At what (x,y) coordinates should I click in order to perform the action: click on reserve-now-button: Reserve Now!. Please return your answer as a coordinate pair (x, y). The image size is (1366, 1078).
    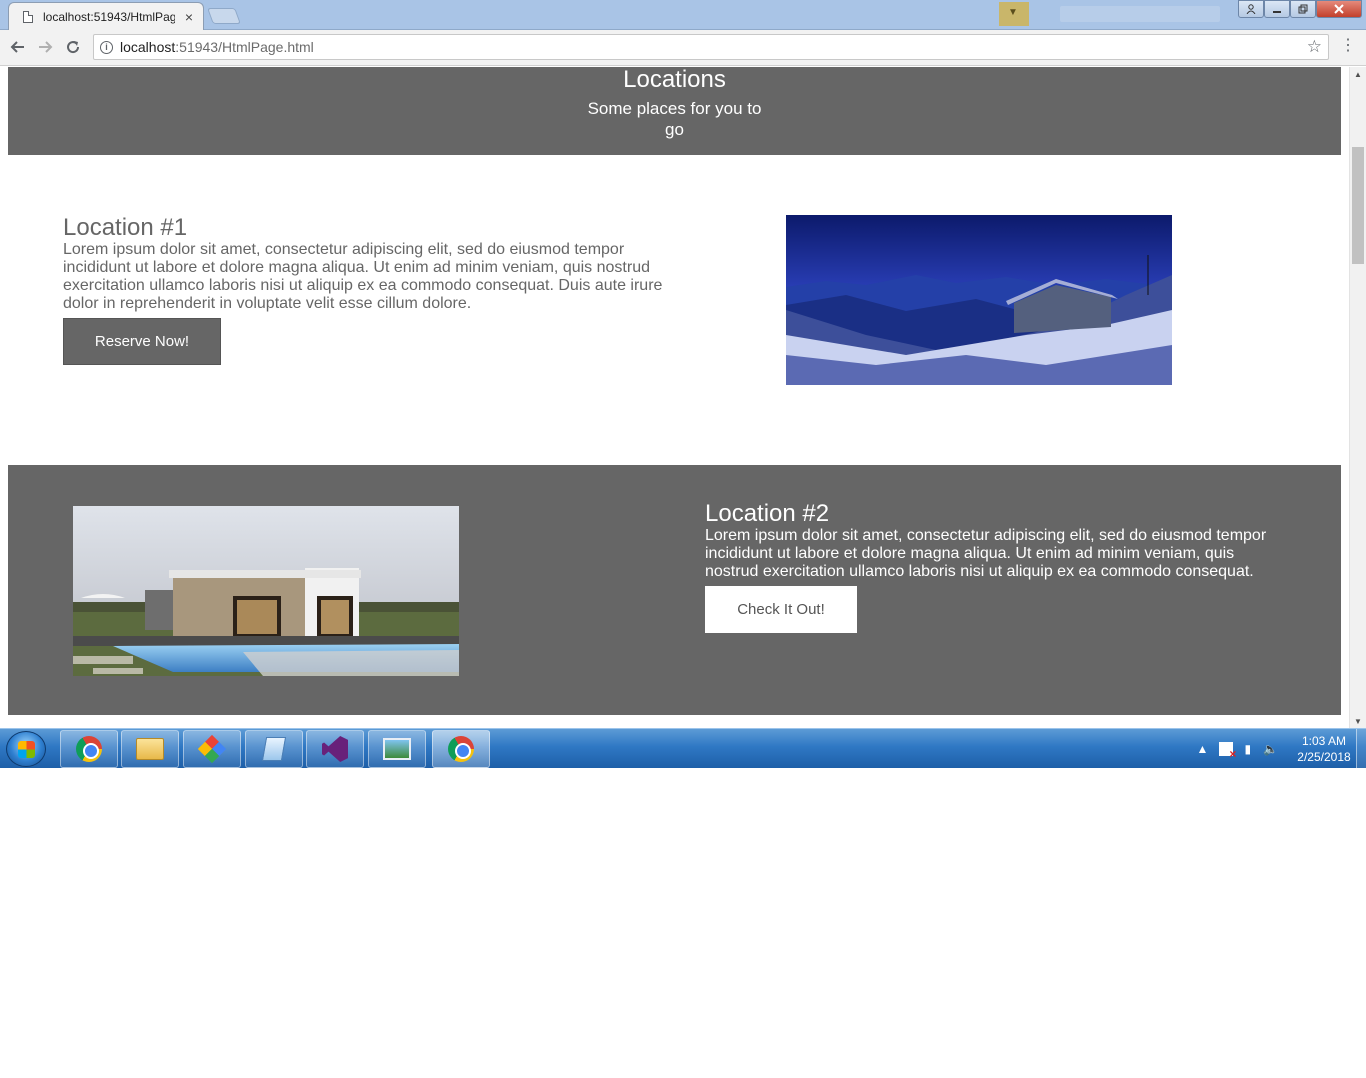
    Looking at the image, I should click on (142, 341).